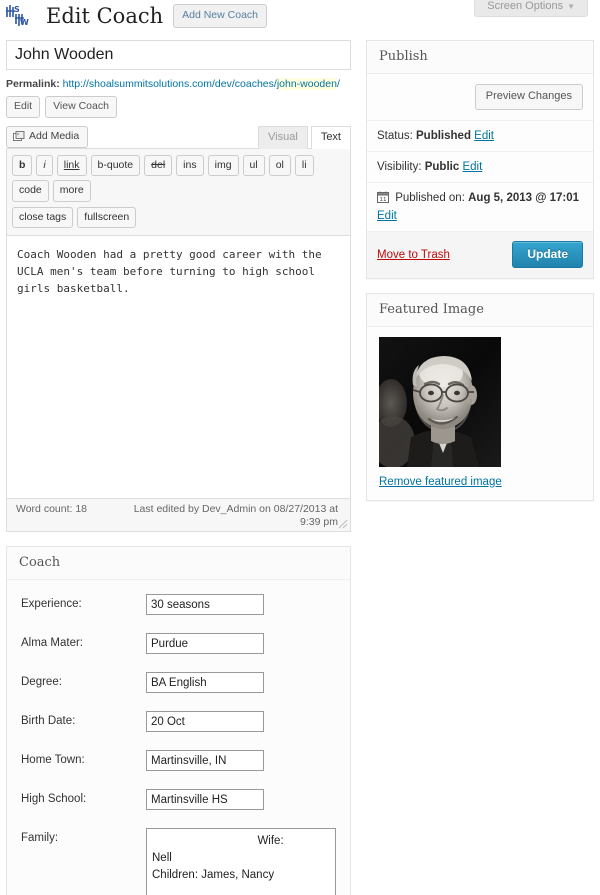  What do you see at coordinates (178, 137) in the screenshot?
I see `media-buttons-row: Add Media Visual Text` at bounding box center [178, 137].